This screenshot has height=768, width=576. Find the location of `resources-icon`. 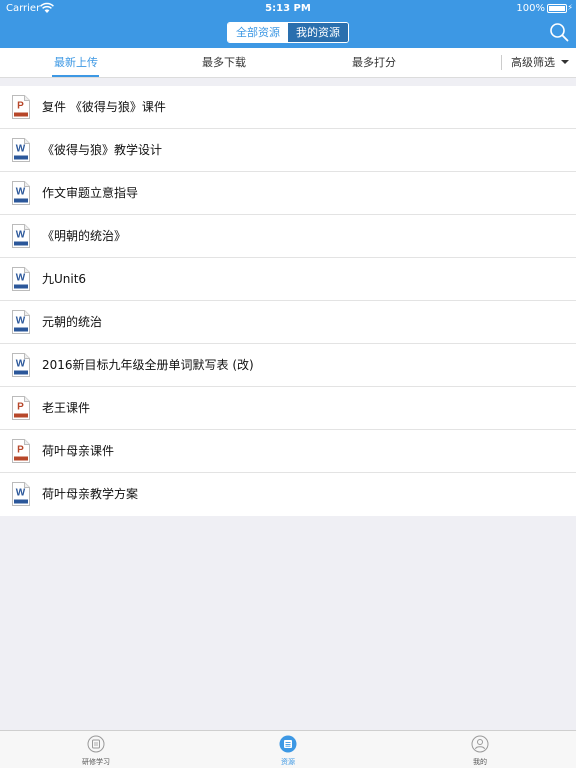

resources-icon is located at coordinates (288, 744).